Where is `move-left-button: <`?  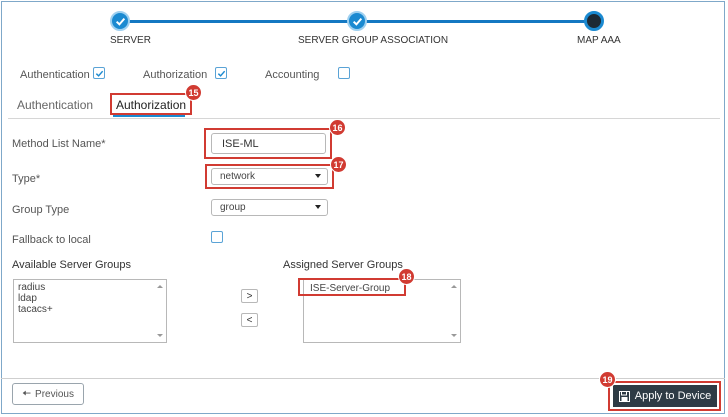
move-left-button: < is located at coordinates (249, 320).